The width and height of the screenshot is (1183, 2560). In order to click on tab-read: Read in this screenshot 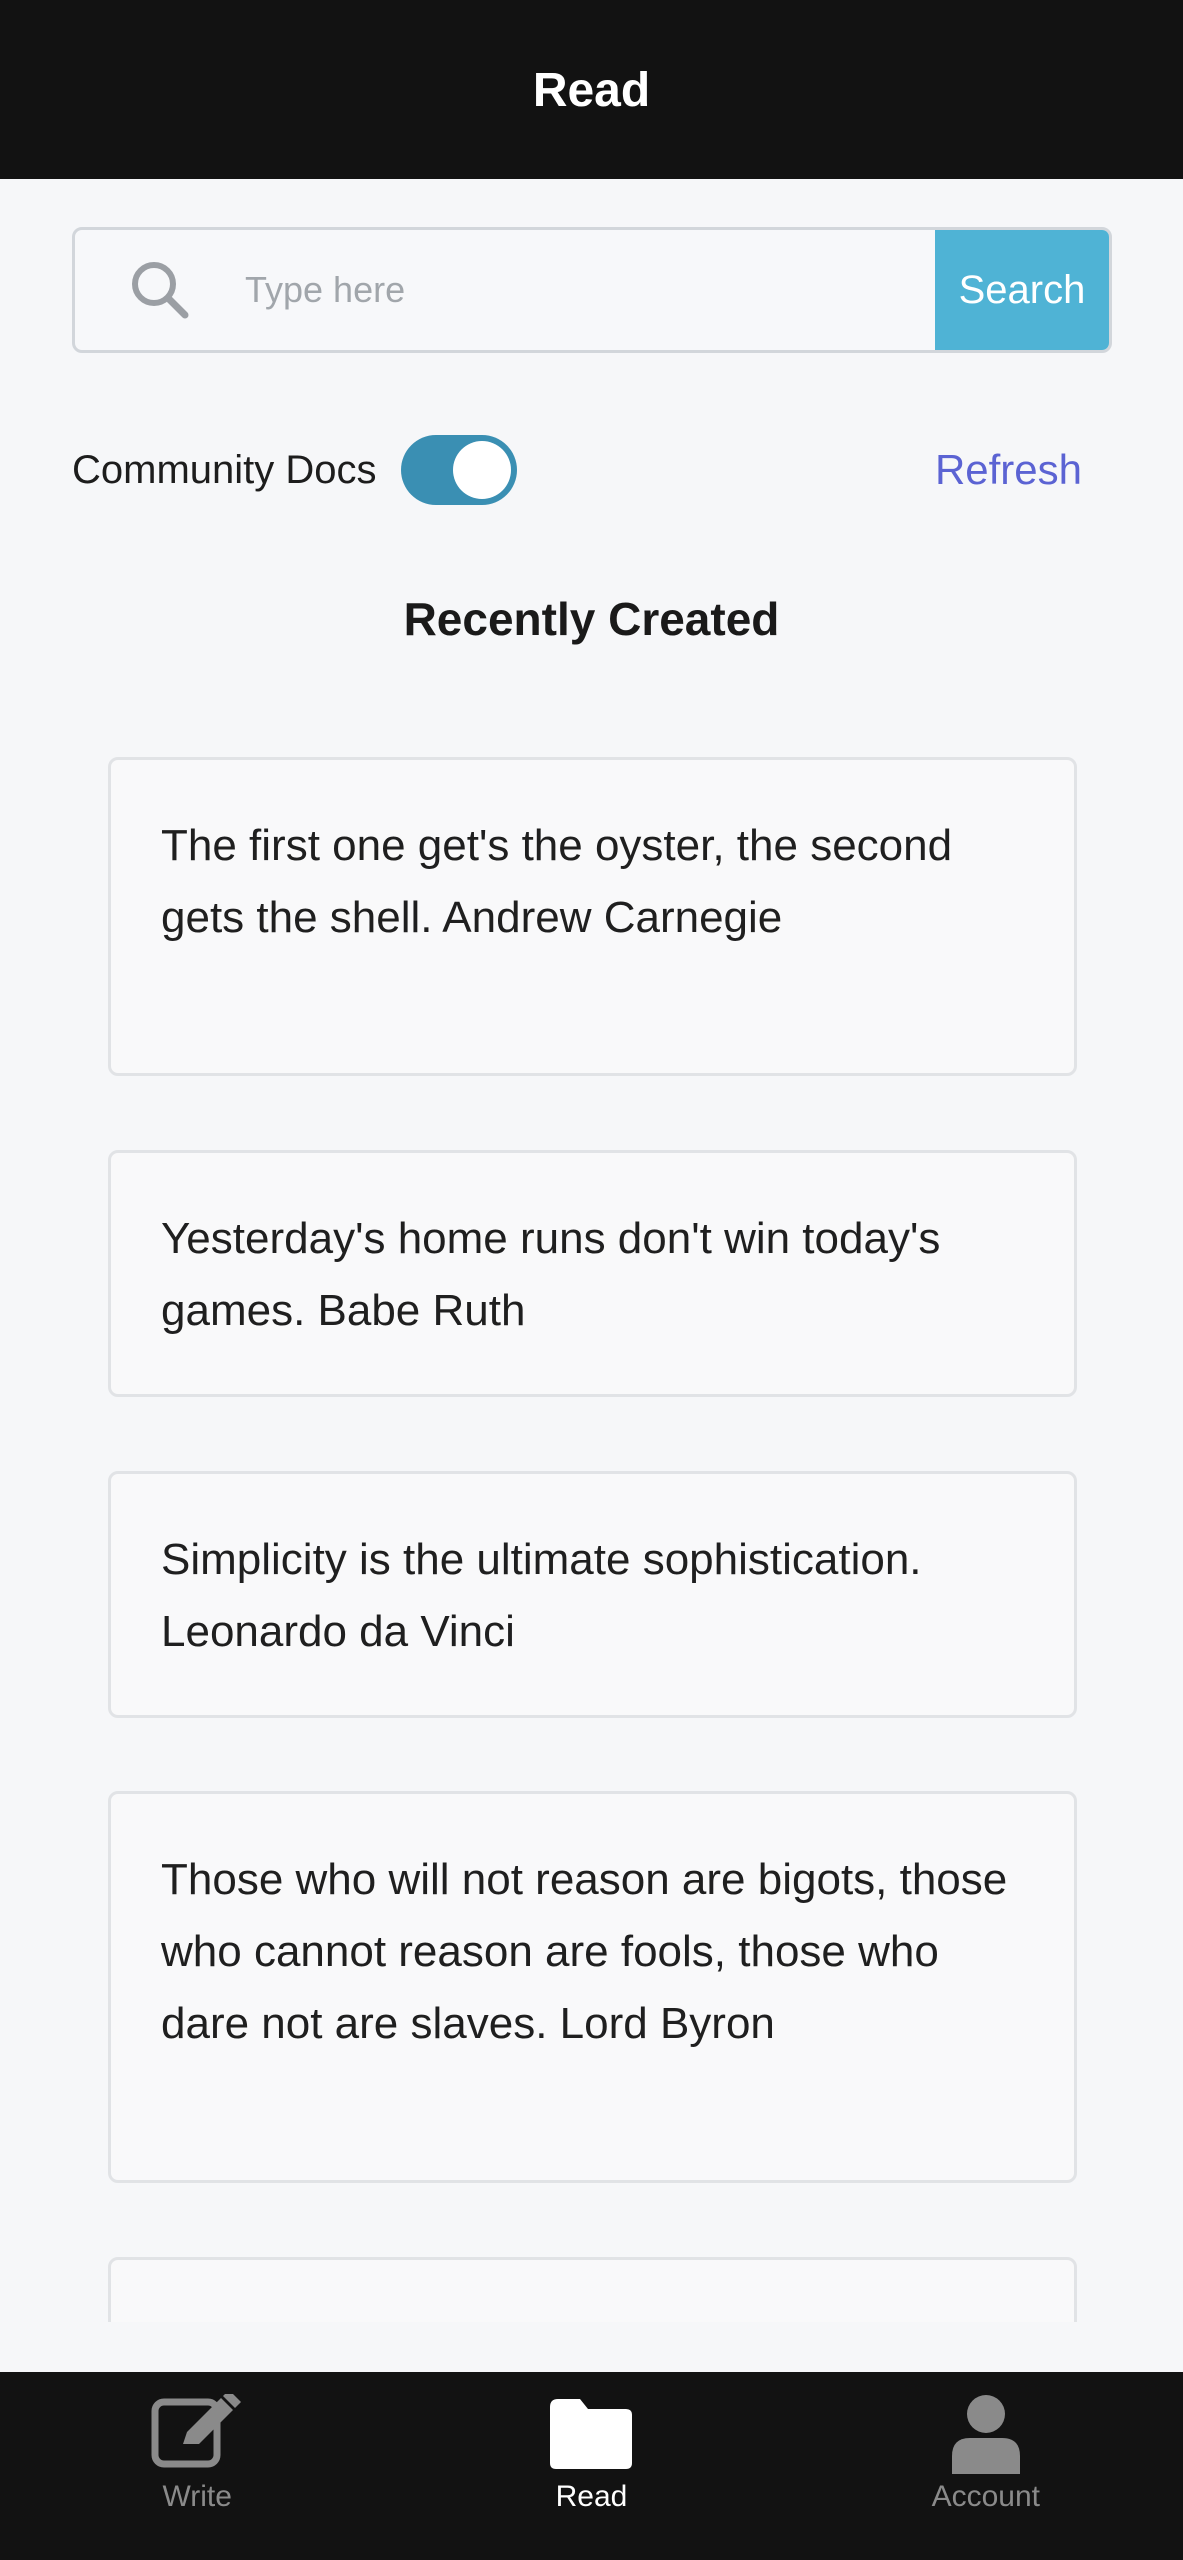, I will do `click(591, 2466)`.